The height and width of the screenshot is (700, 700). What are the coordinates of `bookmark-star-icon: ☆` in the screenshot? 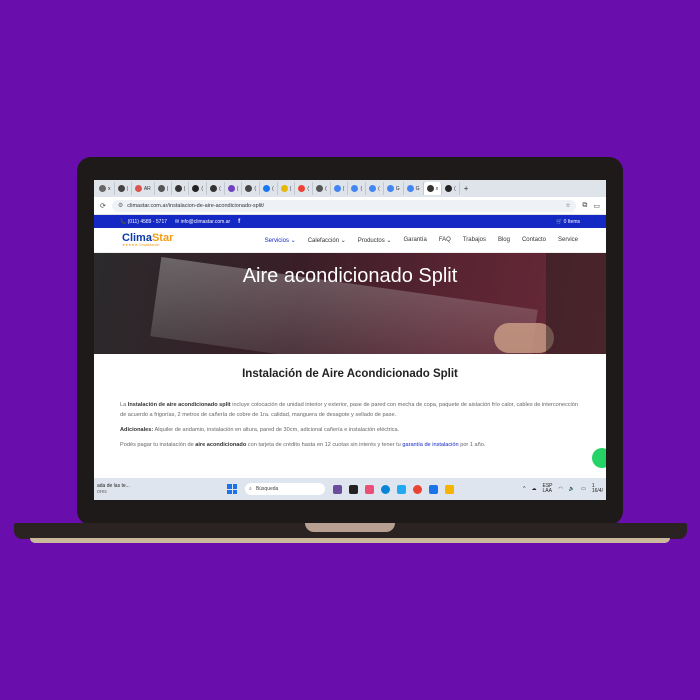 It's located at (567, 206).